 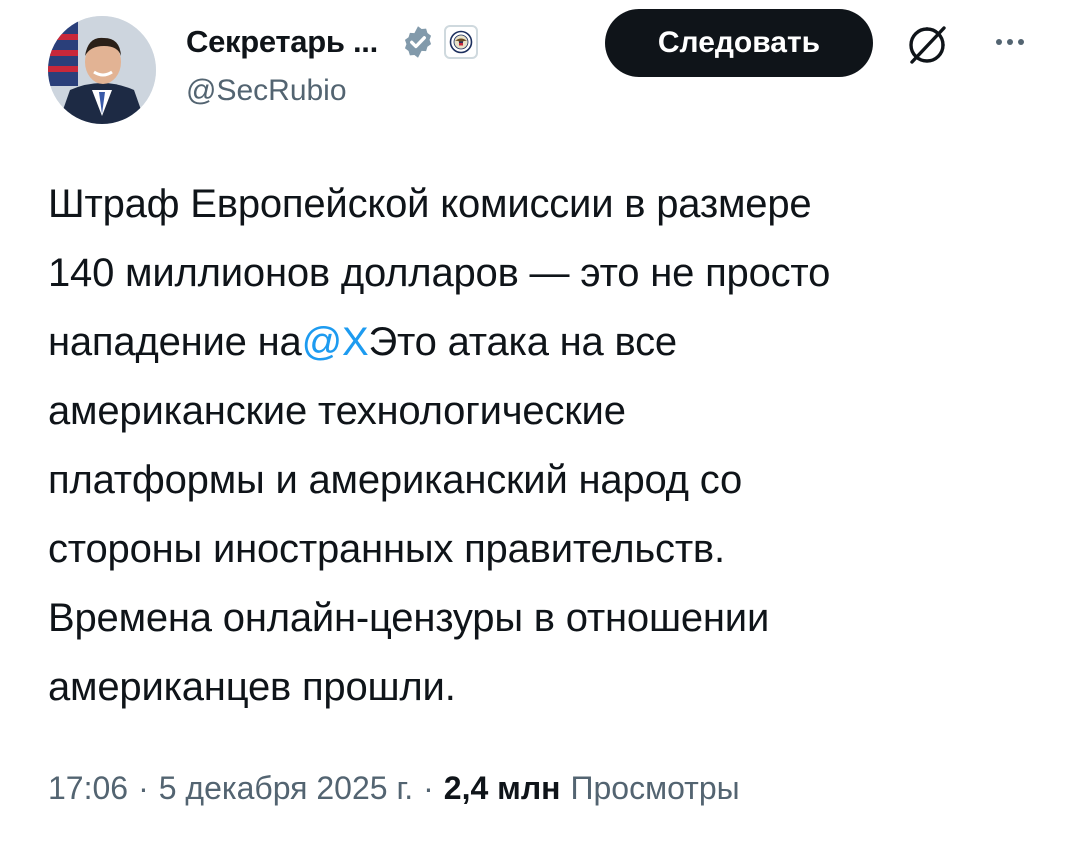 I want to click on more-options-icon, so click(x=1010, y=42).